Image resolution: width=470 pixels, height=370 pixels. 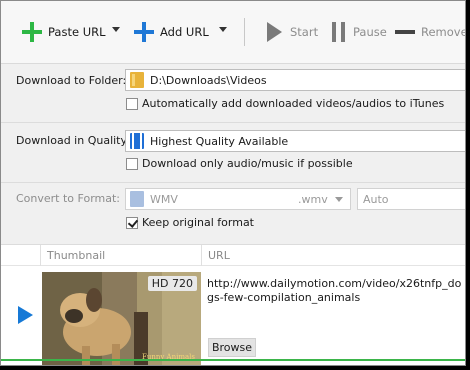 I want to click on browse-button: Browse, so click(x=232, y=347).